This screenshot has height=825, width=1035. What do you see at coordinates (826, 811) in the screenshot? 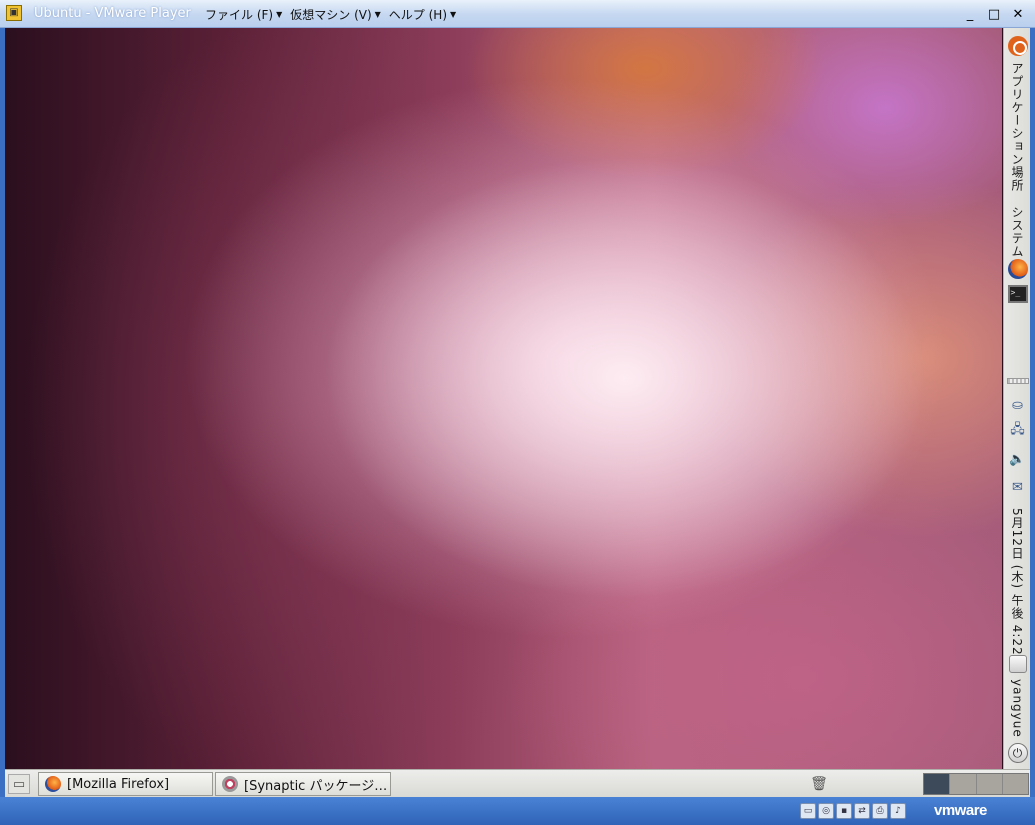
I see `cdrom-icon: ◎` at bounding box center [826, 811].